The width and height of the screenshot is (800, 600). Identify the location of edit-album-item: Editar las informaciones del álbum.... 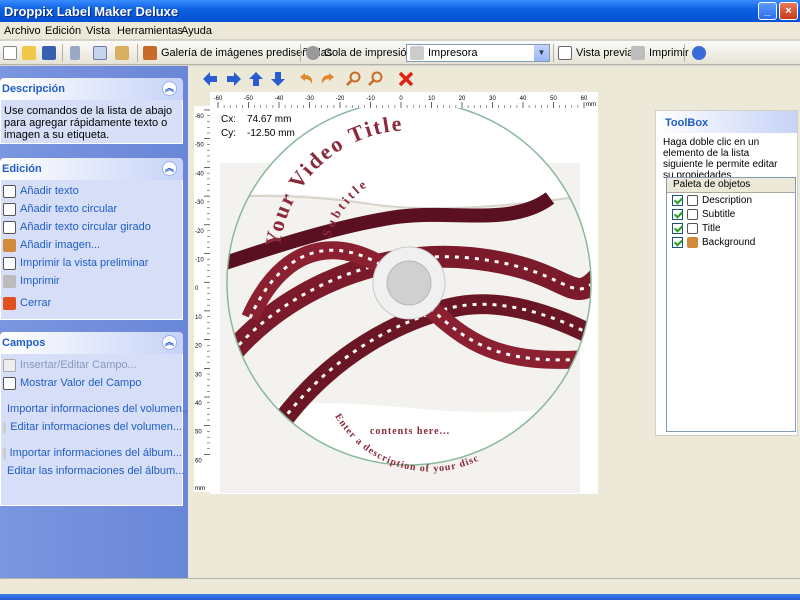
(92, 471).